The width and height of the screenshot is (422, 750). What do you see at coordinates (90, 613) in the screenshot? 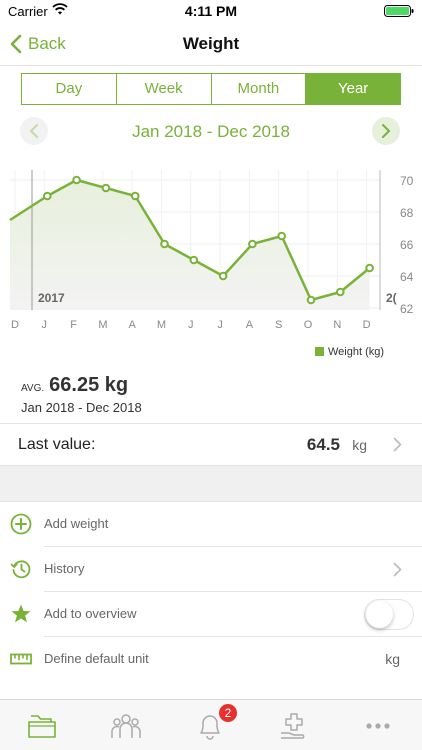
I see `add-to-overview-label: Add to overview` at bounding box center [90, 613].